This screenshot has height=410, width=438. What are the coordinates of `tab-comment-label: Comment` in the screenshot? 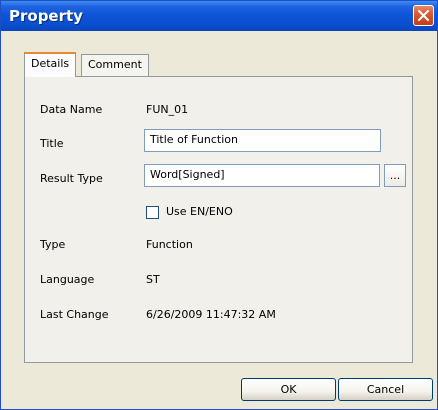 It's located at (115, 64).